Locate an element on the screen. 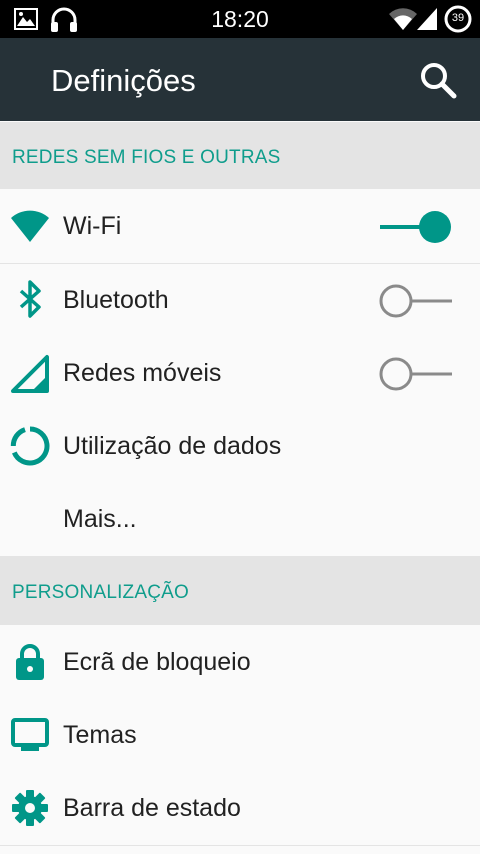  settings-item-label: Bluetooth is located at coordinates (116, 300).